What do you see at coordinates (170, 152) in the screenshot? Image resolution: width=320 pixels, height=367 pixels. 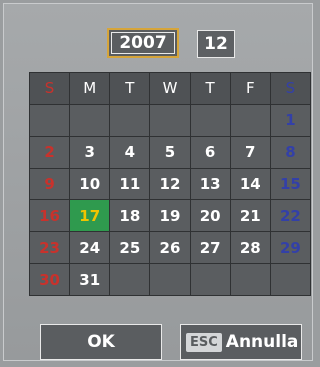 I see `day-cell: 5` at bounding box center [170, 152].